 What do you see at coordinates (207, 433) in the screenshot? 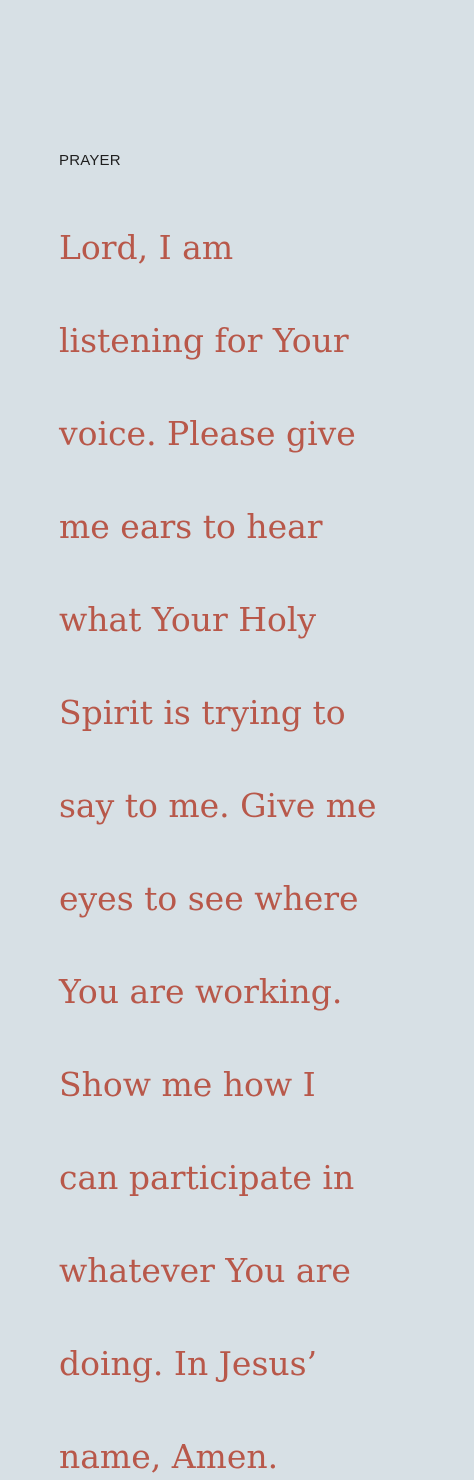
I see `prayer-line: voice. Please give` at bounding box center [207, 433].